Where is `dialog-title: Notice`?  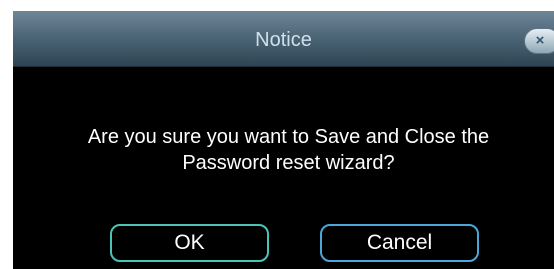 dialog-title: Notice is located at coordinates (283, 40).